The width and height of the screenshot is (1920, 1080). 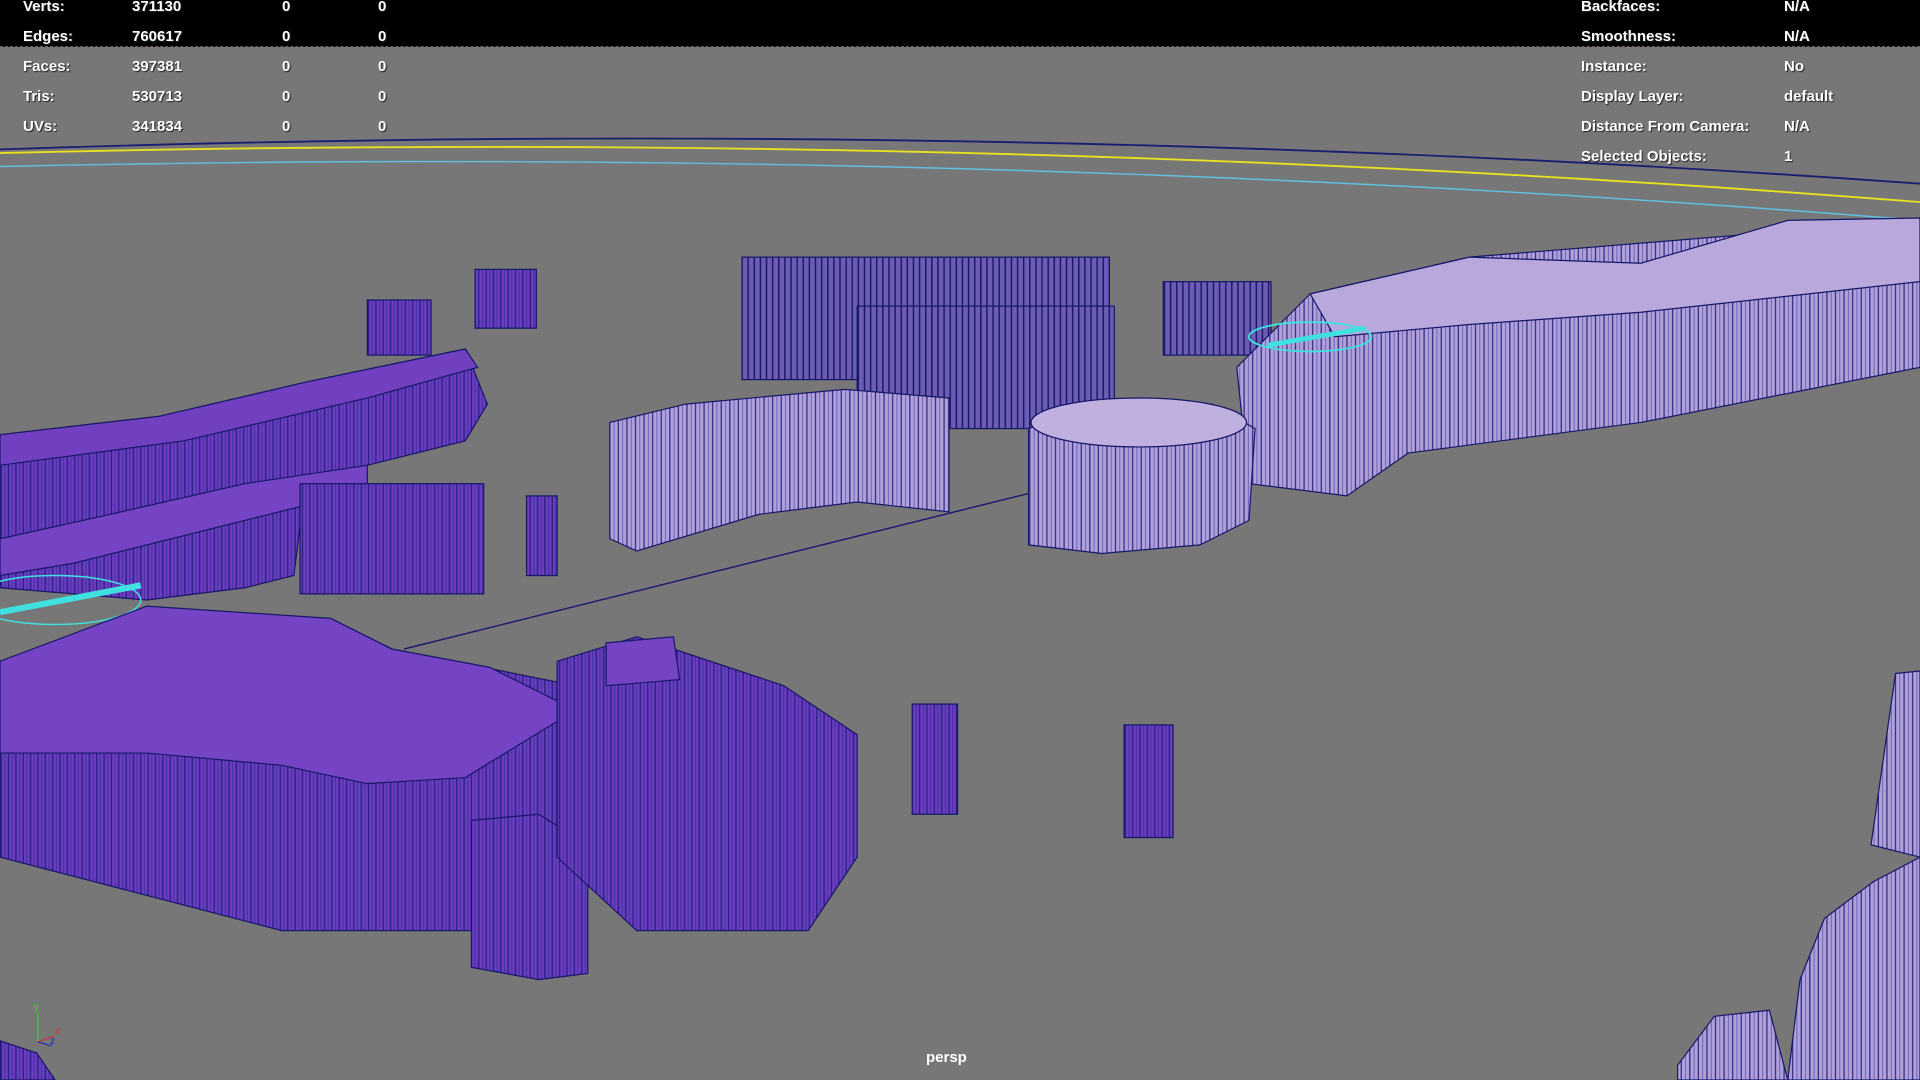 I want to click on hud-label-verts: Verts:, so click(x=44, y=7).